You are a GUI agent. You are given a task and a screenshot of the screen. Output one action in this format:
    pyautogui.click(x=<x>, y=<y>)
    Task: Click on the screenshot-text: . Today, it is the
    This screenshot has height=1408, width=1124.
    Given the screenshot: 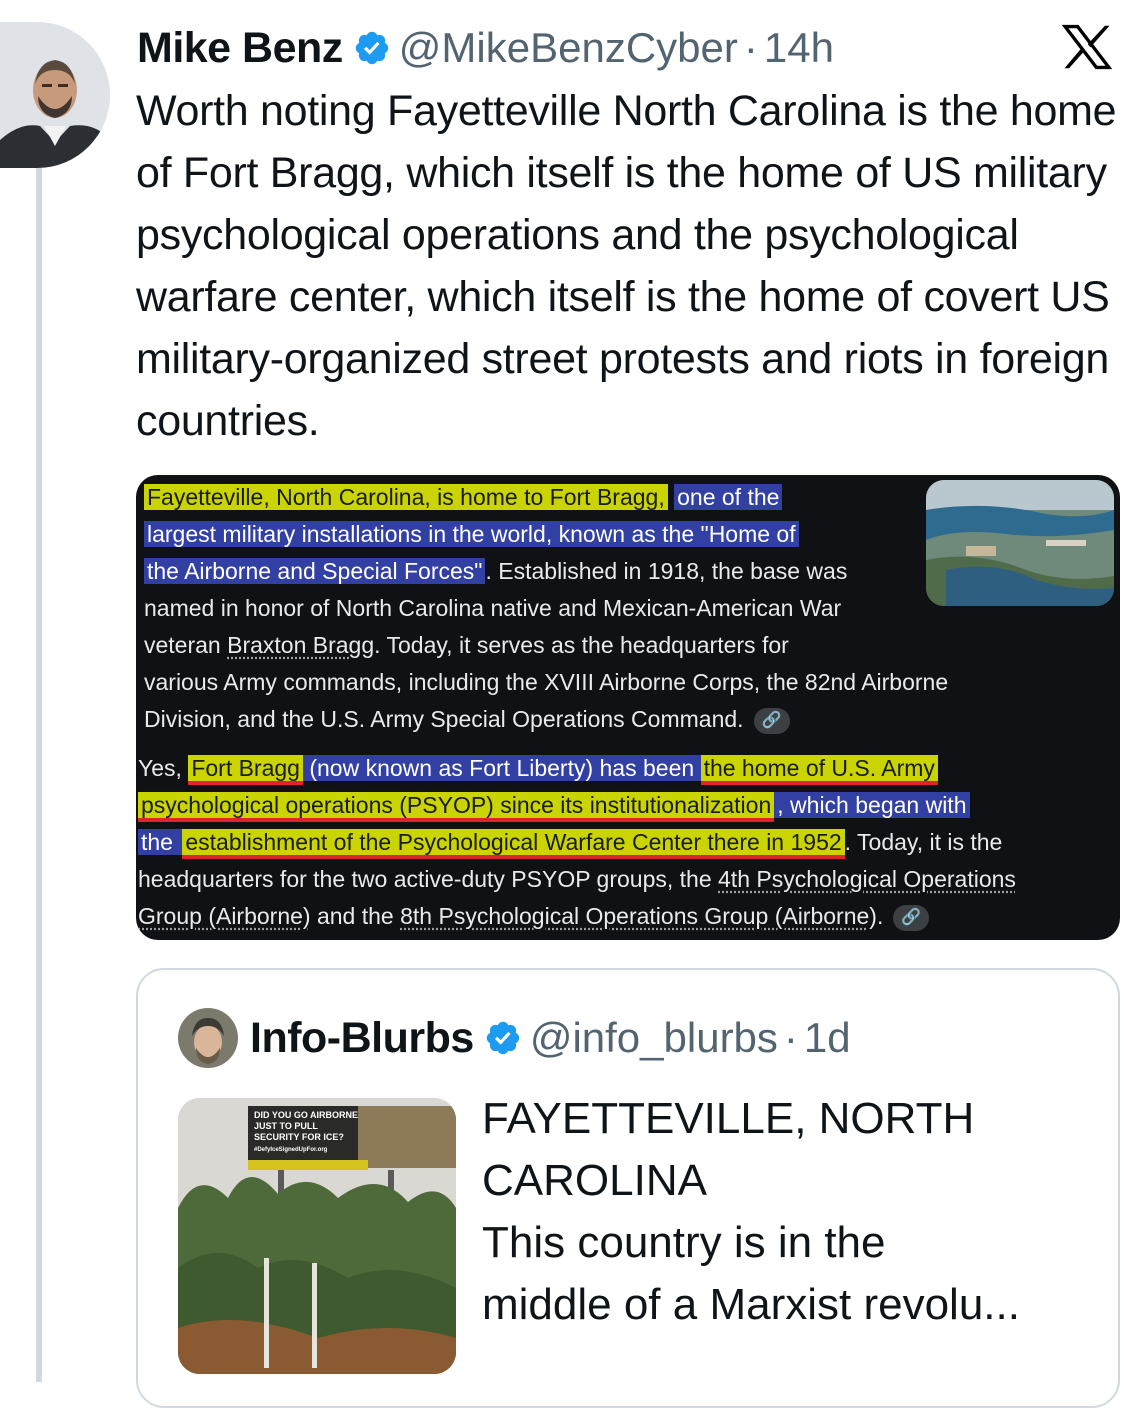 What is the action you would take?
    pyautogui.click(x=923, y=842)
    